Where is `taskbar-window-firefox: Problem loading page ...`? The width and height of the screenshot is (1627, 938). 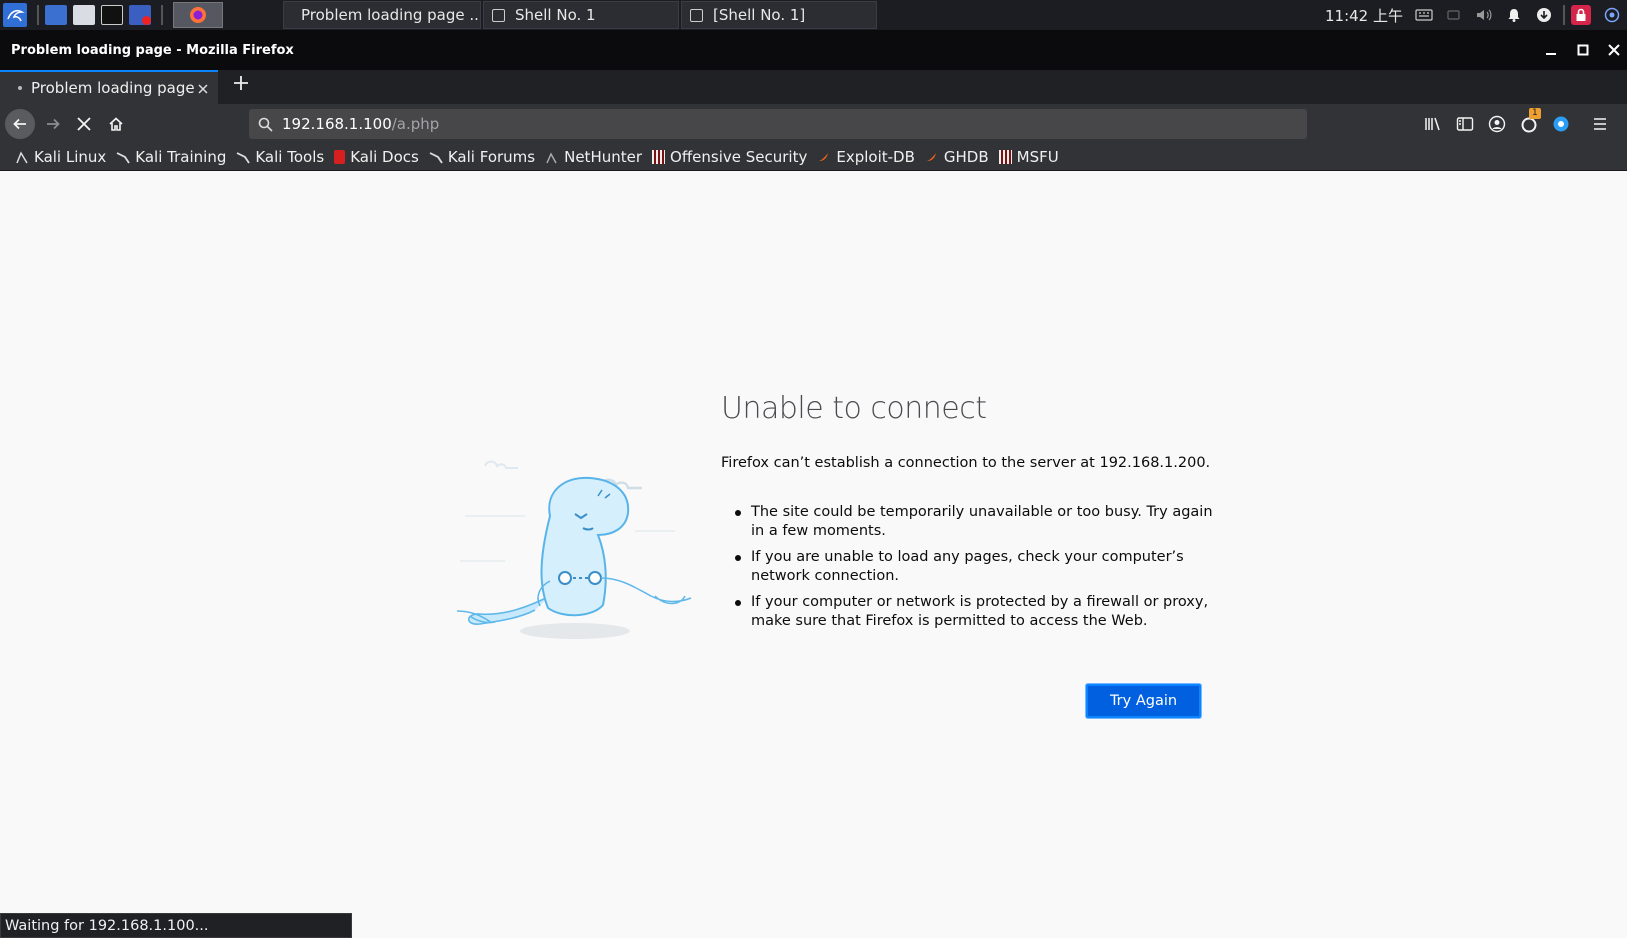
taskbar-window-firefox: Problem loading page ... is located at coordinates (382, 15).